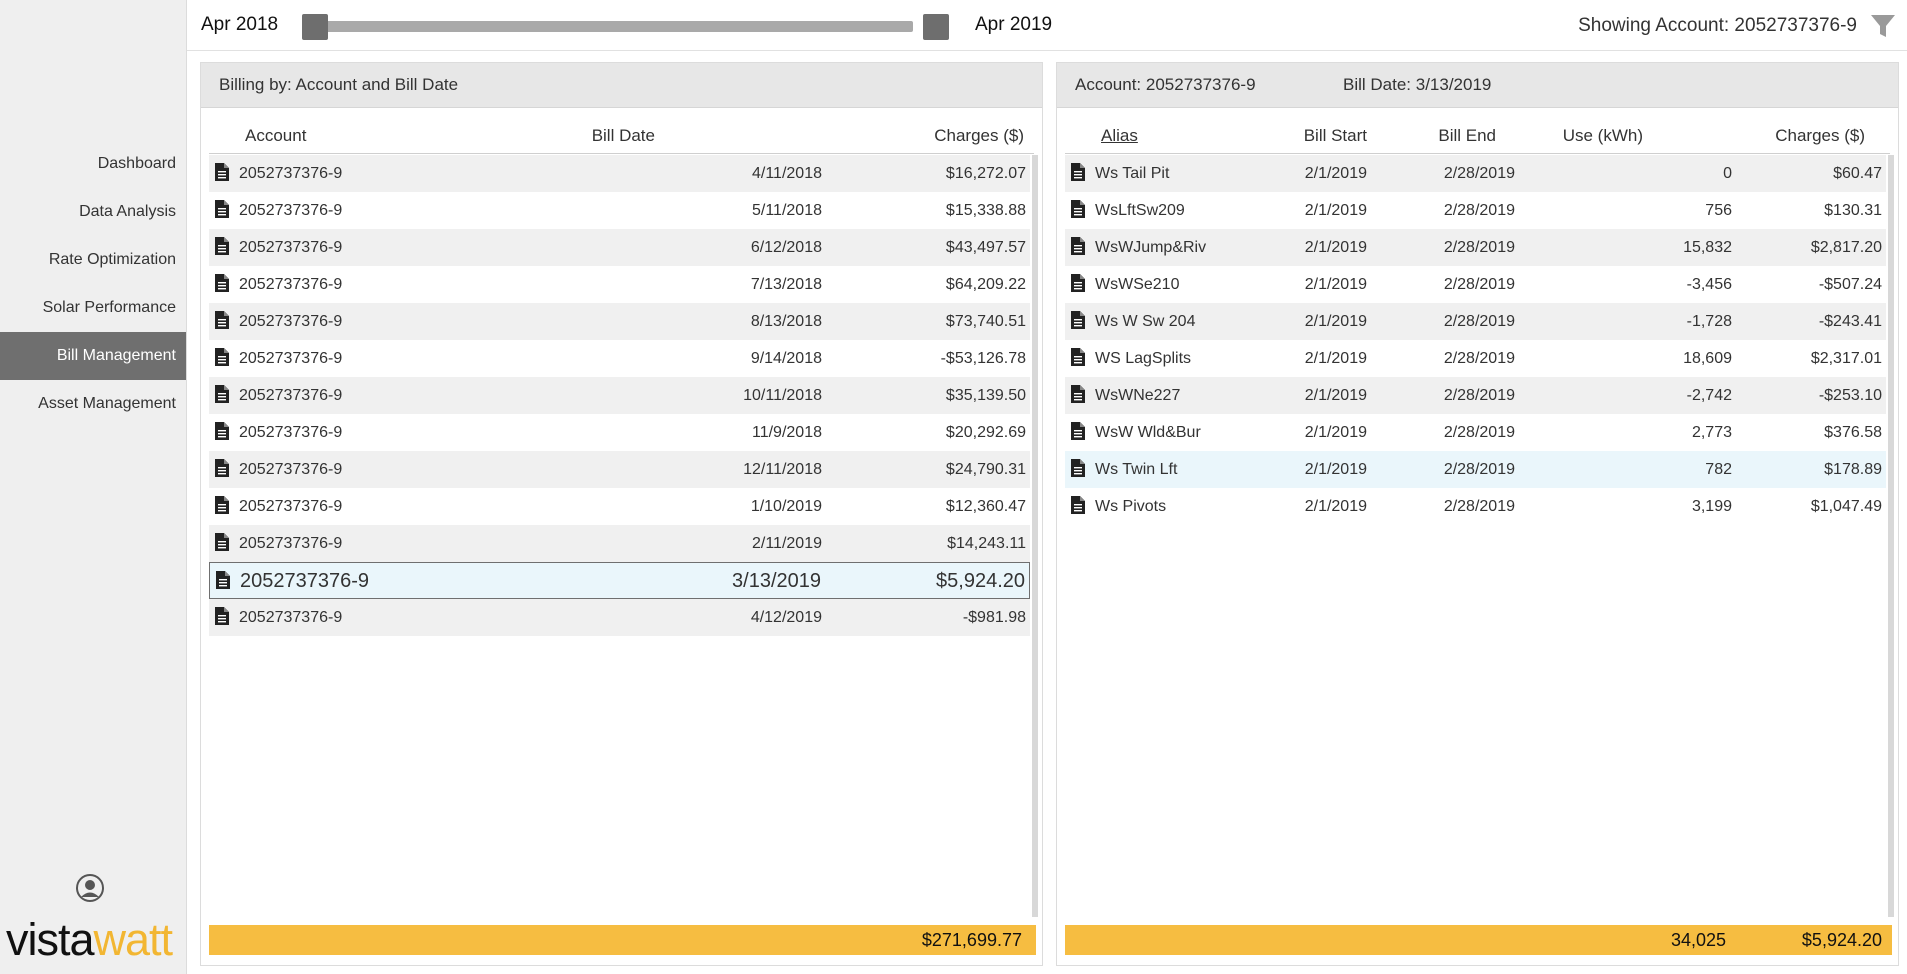 This screenshot has height=974, width=1907. I want to click on cell-charges: -$981.98, so click(994, 617).